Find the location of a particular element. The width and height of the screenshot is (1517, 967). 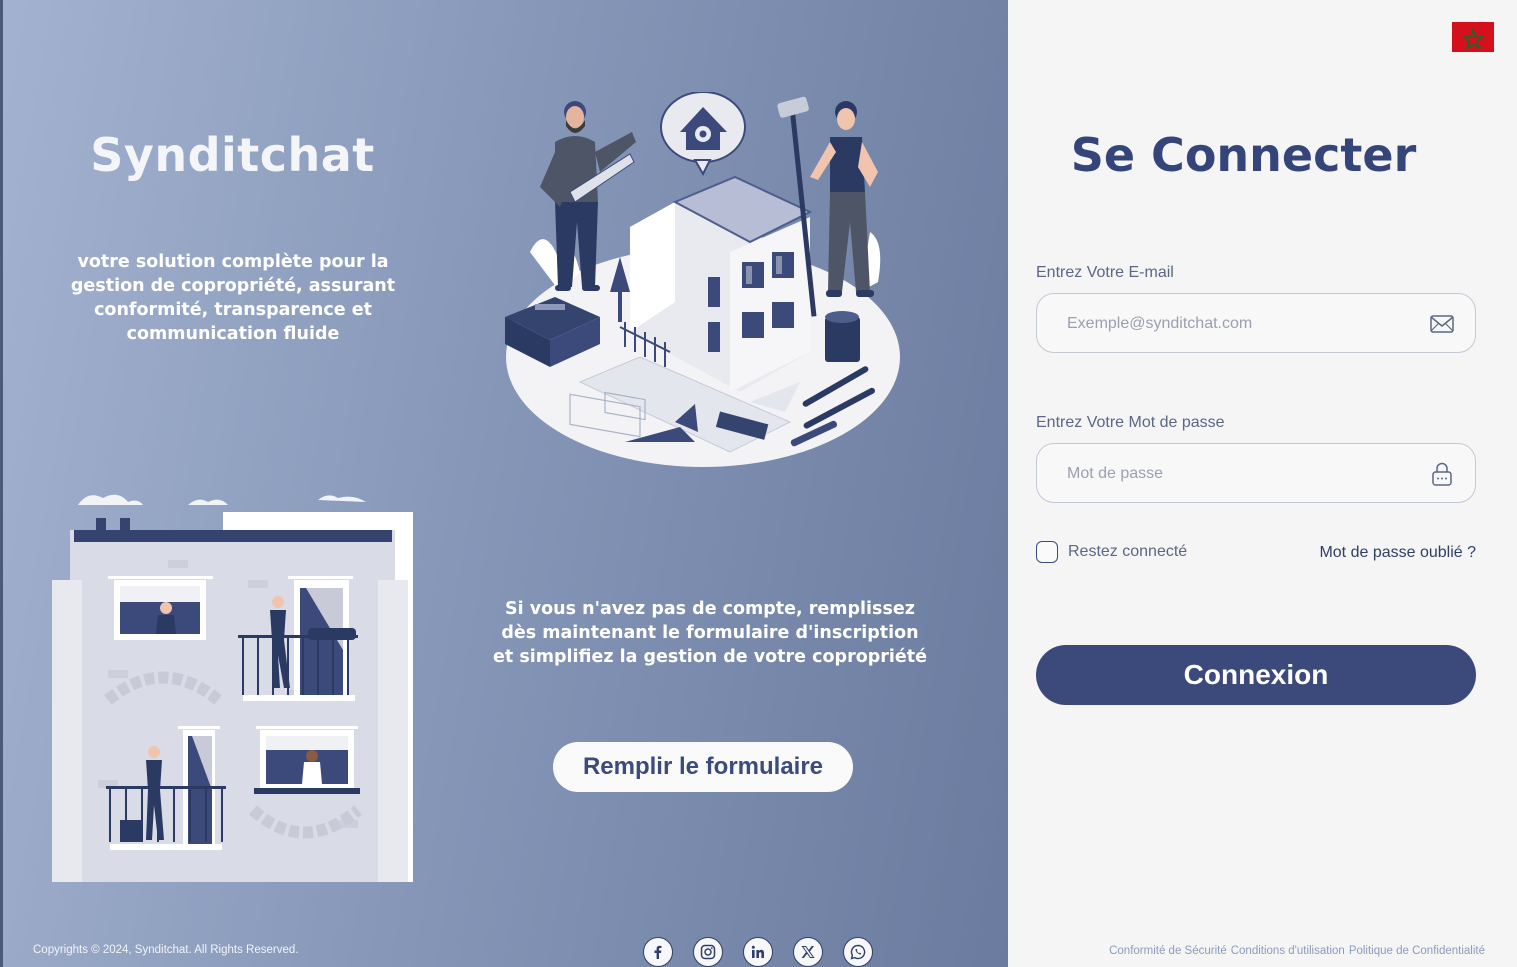

whatsapp-icon is located at coordinates (858, 952).